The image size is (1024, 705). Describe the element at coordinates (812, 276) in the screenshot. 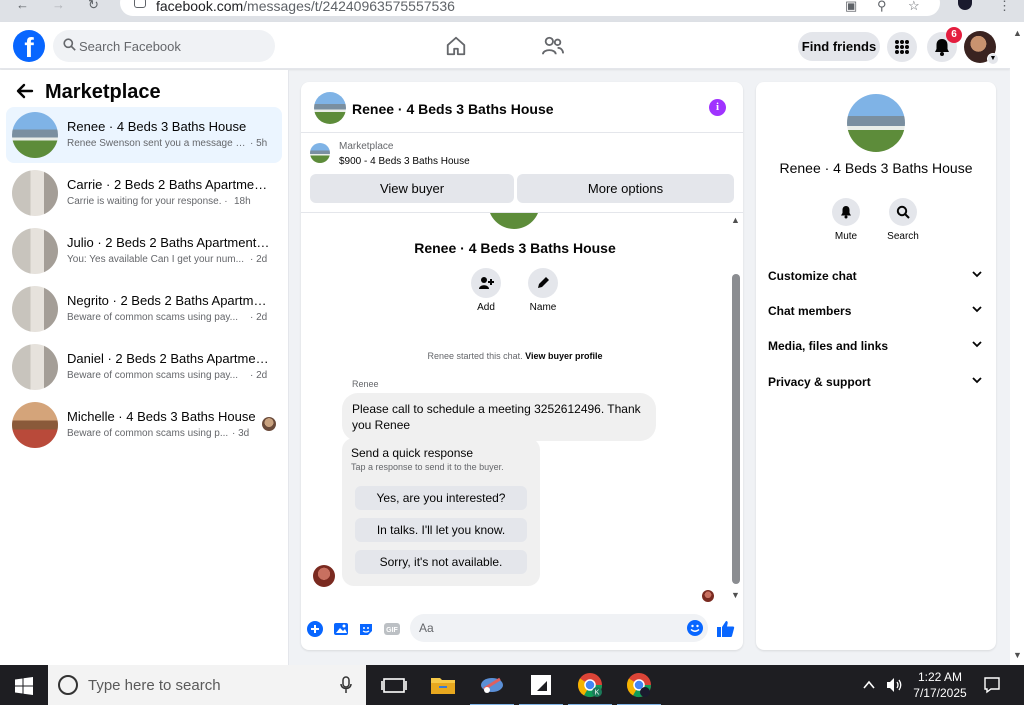

I see `section-label: Customize chat` at that location.